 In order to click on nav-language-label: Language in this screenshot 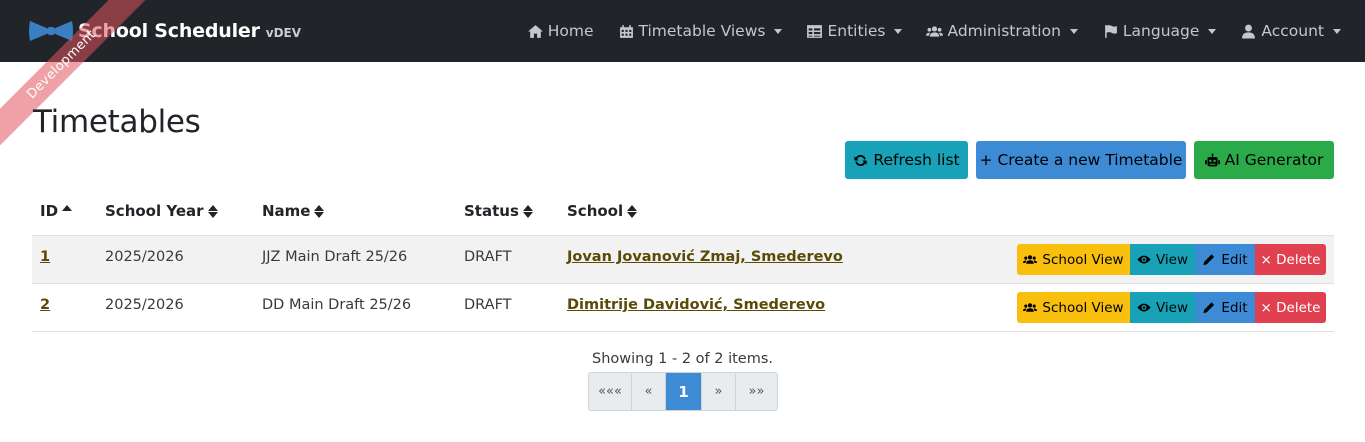, I will do `click(1161, 31)`.